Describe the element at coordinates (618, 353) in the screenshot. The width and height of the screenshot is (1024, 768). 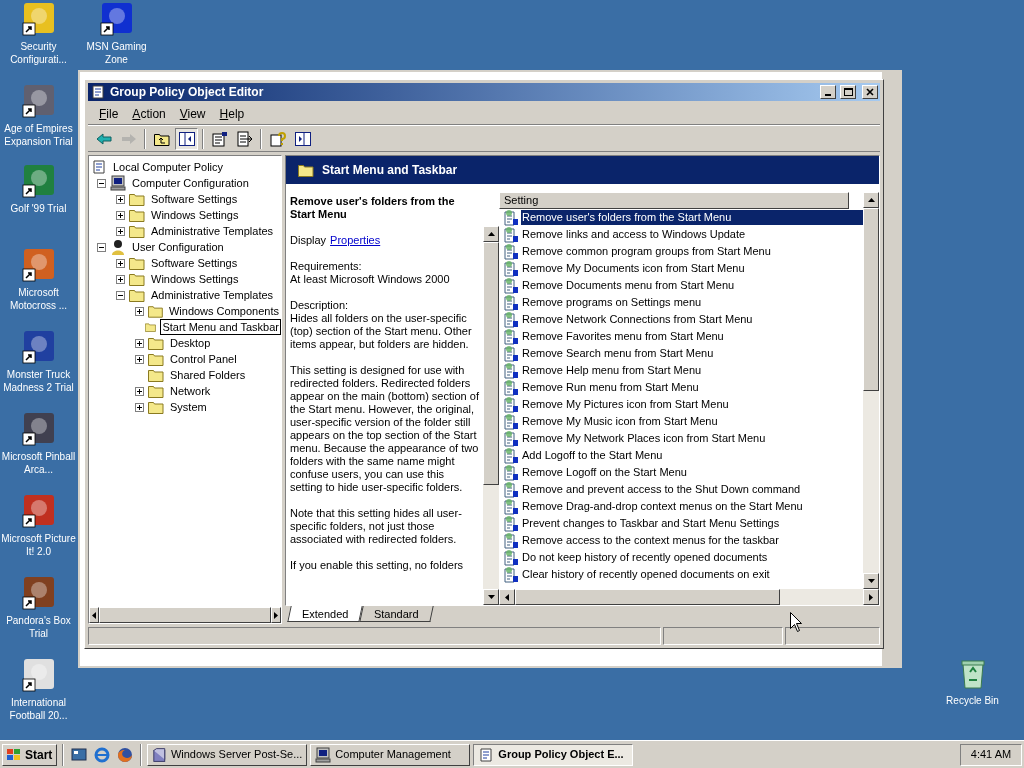
I see `setting-row: Remove Search menu from Start Menu` at that location.